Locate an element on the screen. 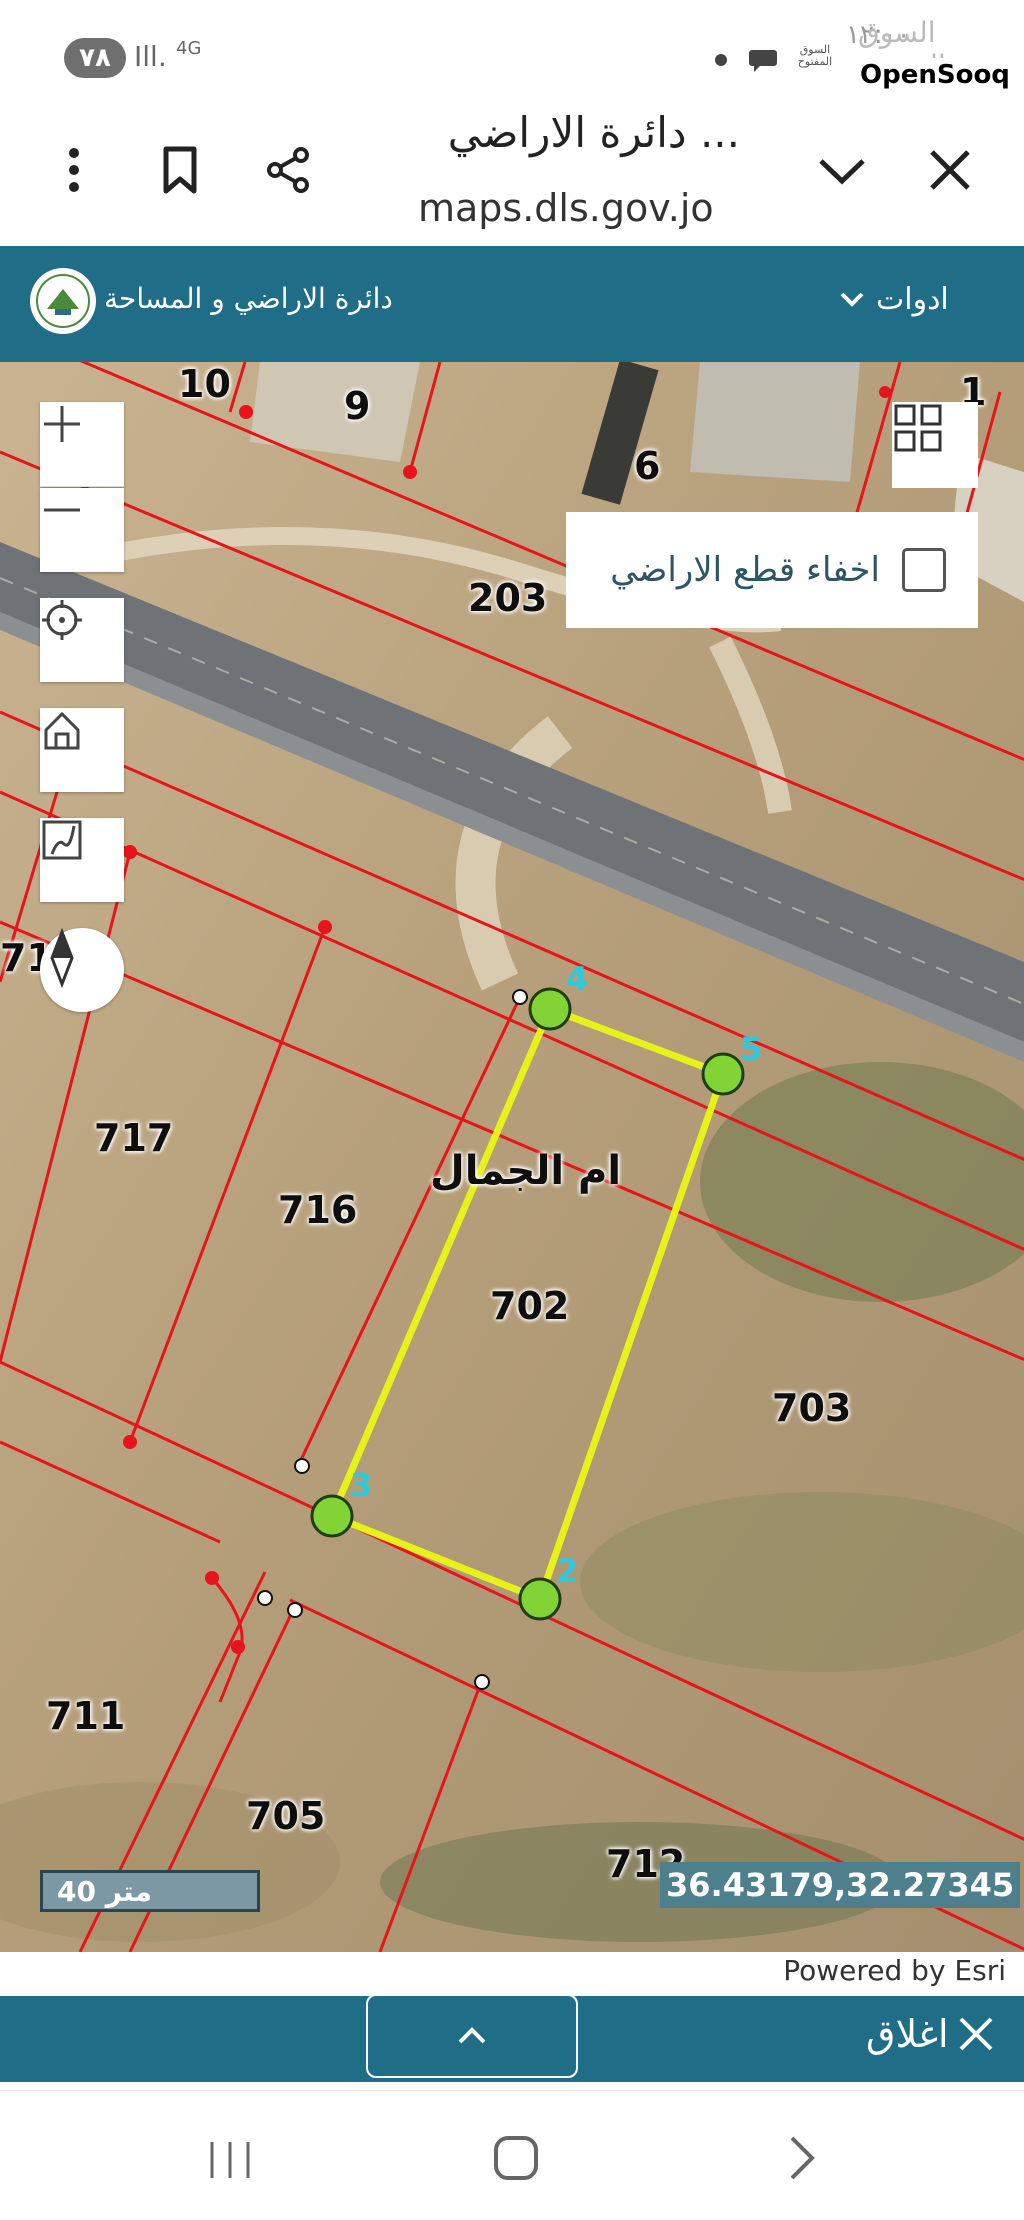 This screenshot has width=1024, height=2220. parcel-number: 703 is located at coordinates (812, 1408).